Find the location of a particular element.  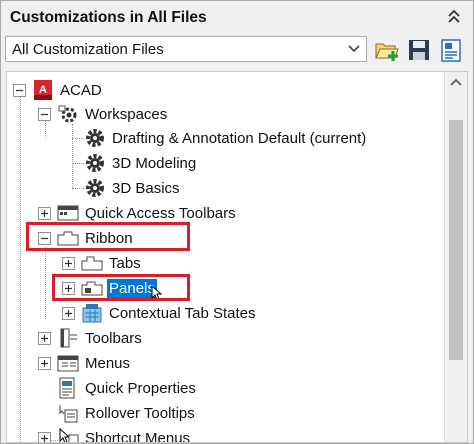

panel-header: Customizations in All Files is located at coordinates (237, 18).